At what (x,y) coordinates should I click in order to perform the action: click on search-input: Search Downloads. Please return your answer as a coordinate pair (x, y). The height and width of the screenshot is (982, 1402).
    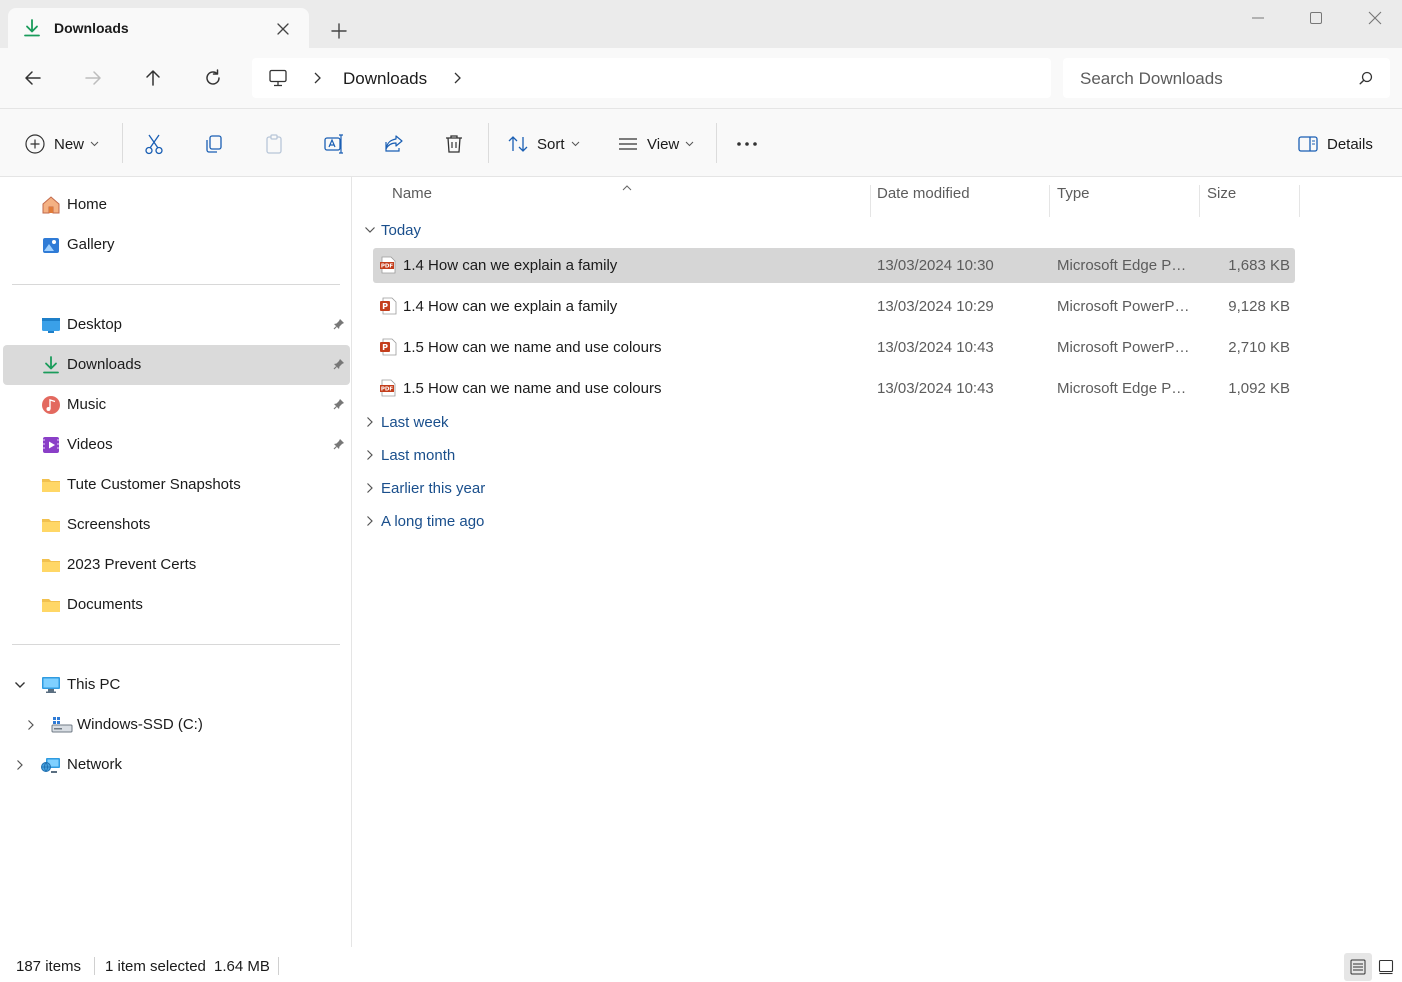
    Looking at the image, I should click on (1226, 78).